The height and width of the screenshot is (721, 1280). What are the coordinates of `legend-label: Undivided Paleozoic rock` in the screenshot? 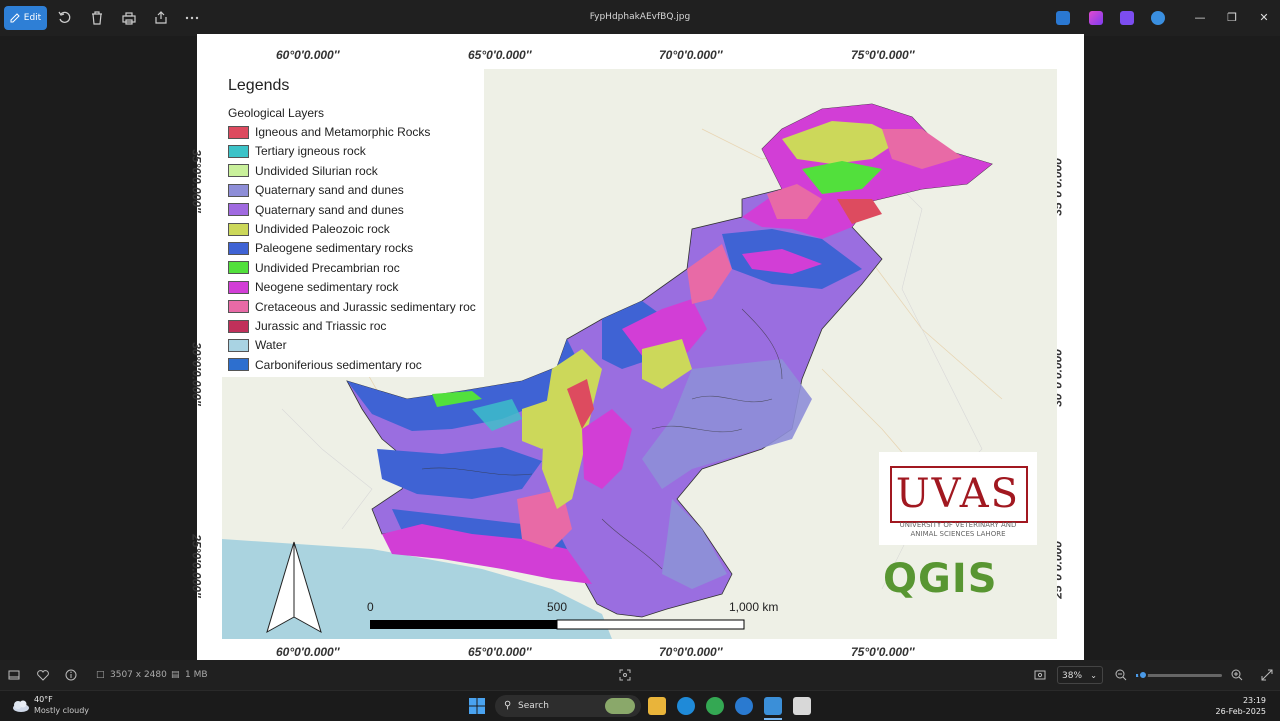 It's located at (322, 229).